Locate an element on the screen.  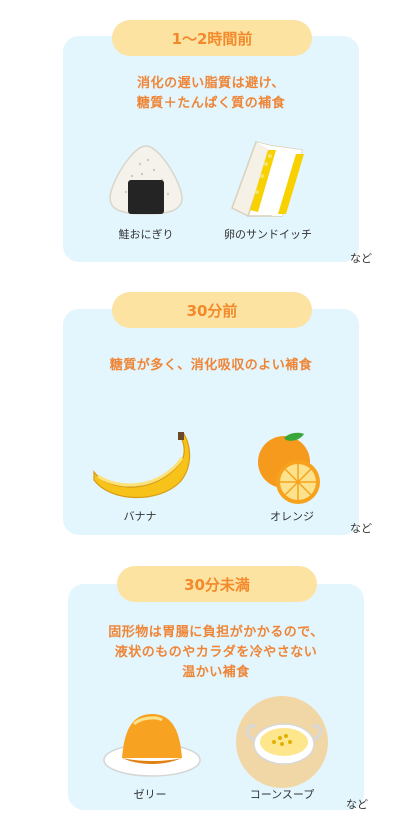
section-description-3: 固形物は胃腸に負担がかかるので、 液状のものやカラダを冷やさない 温かい補食 is located at coordinates (216, 653).